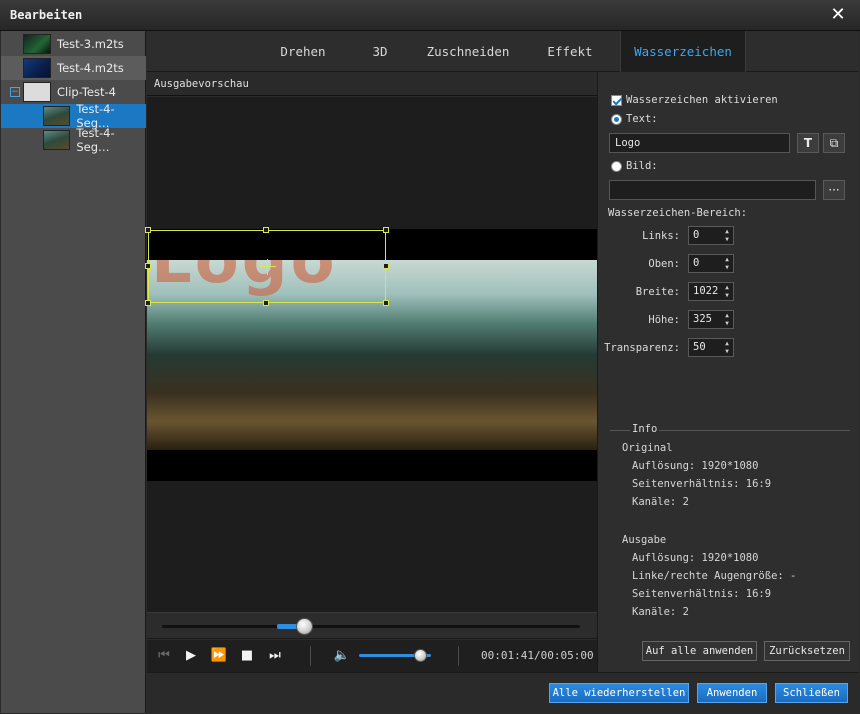 The width and height of the screenshot is (860, 714). Describe the element at coordinates (732, 693) in the screenshot. I see `apply-button: Anwenden` at that location.